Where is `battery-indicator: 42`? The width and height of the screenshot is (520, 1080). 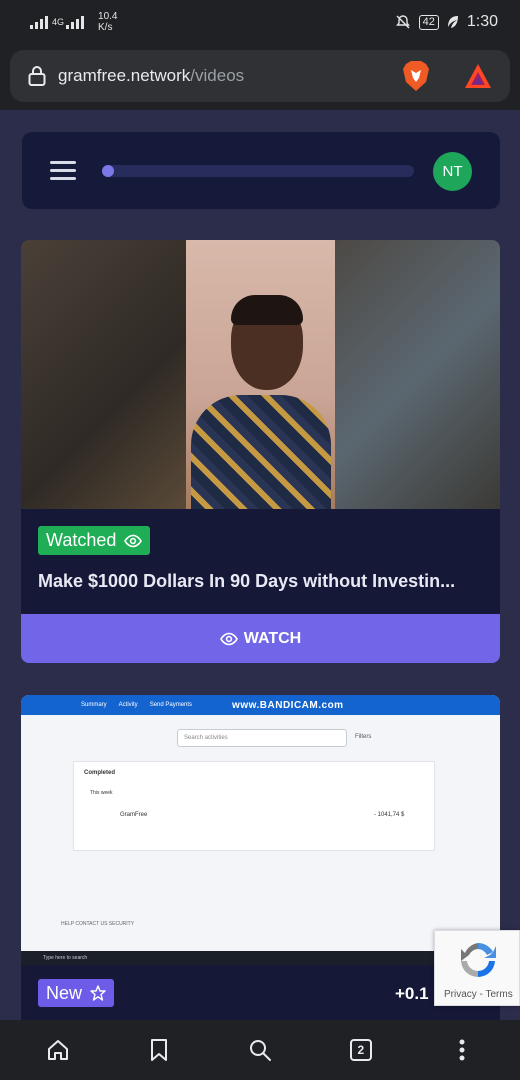
battery-indicator: 42 is located at coordinates (428, 22).